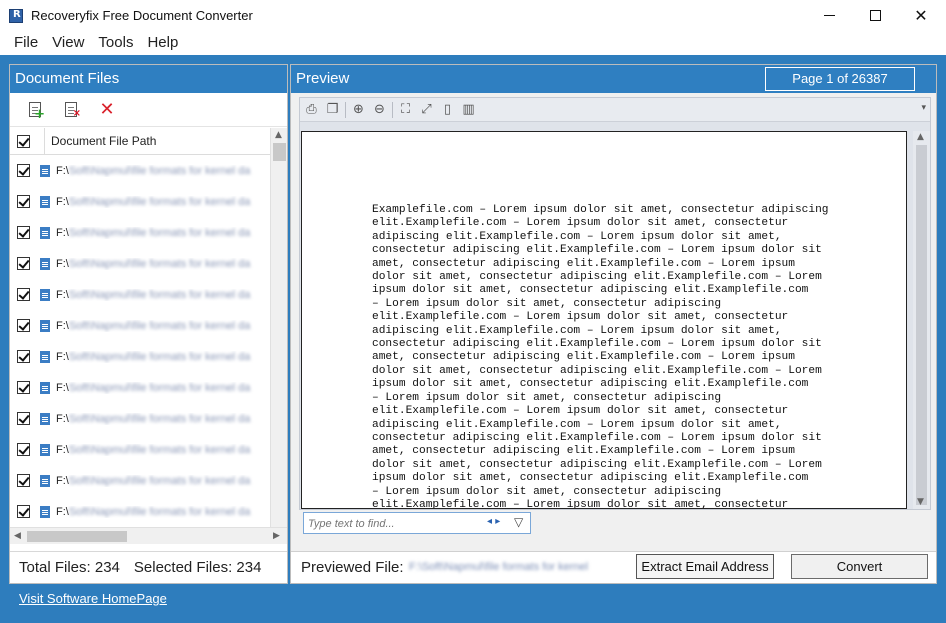 Image resolution: width=946 pixels, height=623 pixels. What do you see at coordinates (615, 110) in the screenshot?
I see `viewer-toolbar: ⎙ ❐ ⊕ ⊖ ⛶ ⤢ ▯ ▥ ▾` at bounding box center [615, 110].